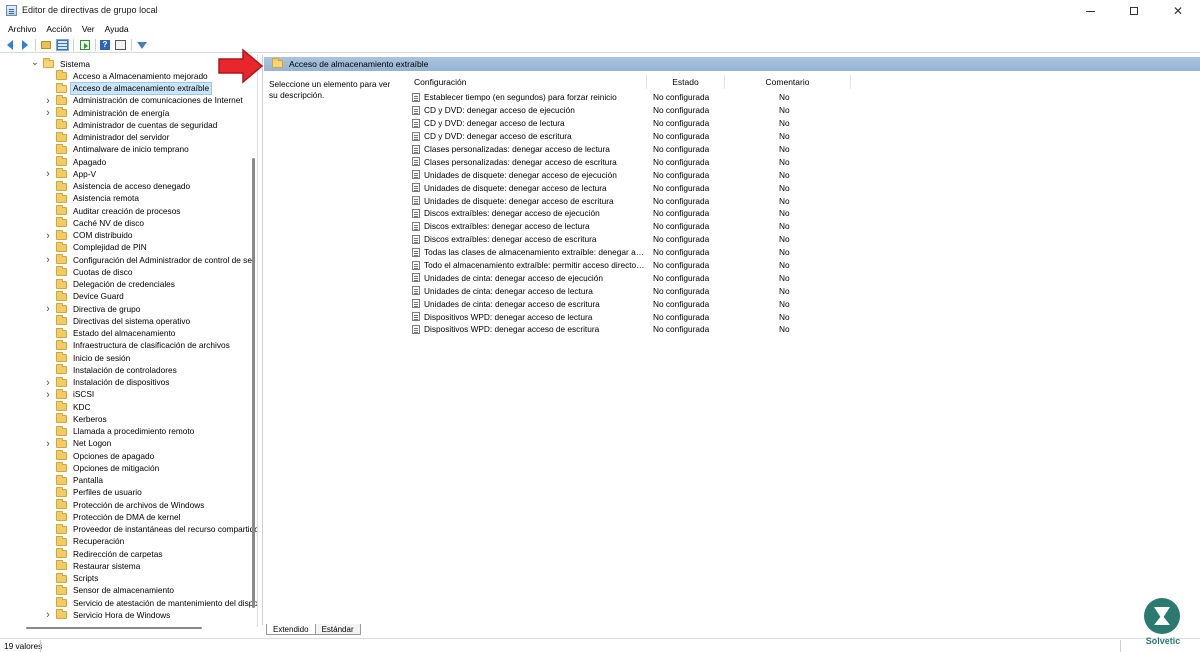 The image size is (1200, 652). What do you see at coordinates (291, 629) in the screenshot?
I see `tab-extendido: Extendido` at bounding box center [291, 629].